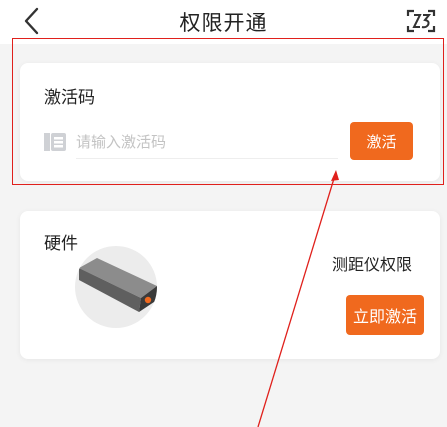  What do you see at coordinates (69, 98) in the screenshot?
I see `activation-label: 激活码` at bounding box center [69, 98].